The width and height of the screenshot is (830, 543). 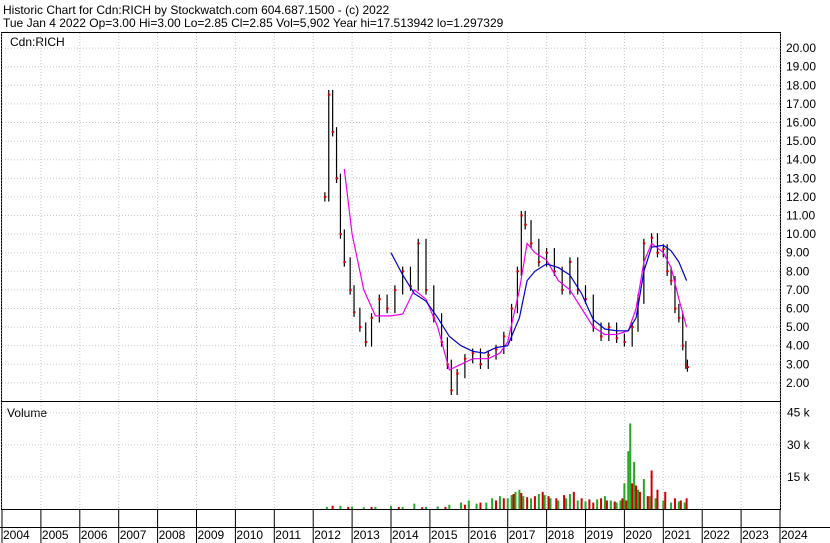 What do you see at coordinates (798, 364) in the screenshot?
I see `price-tick-label: 3.00` at bounding box center [798, 364].